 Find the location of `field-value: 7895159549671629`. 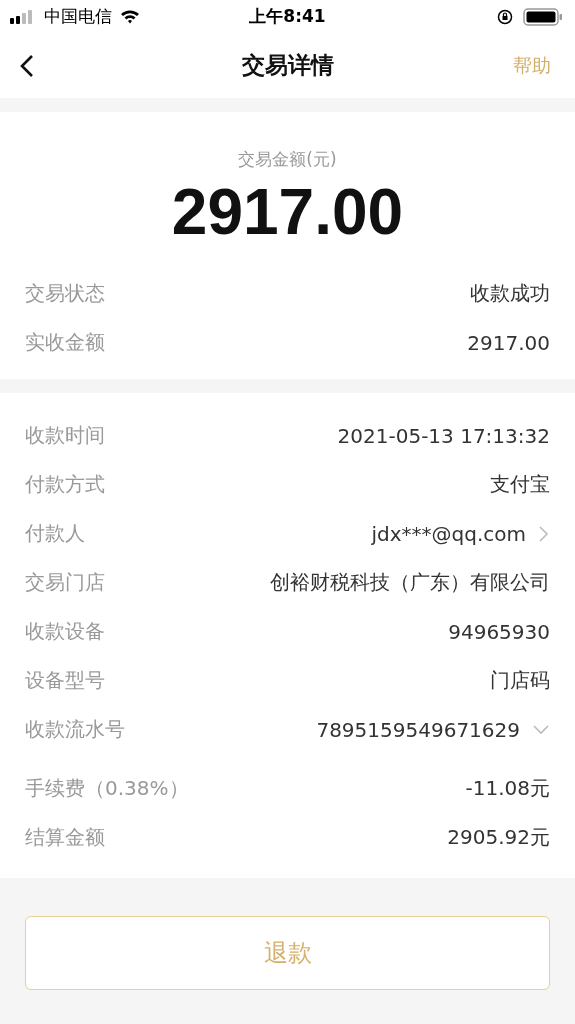

field-value: 7895159549671629 is located at coordinates (418, 729).